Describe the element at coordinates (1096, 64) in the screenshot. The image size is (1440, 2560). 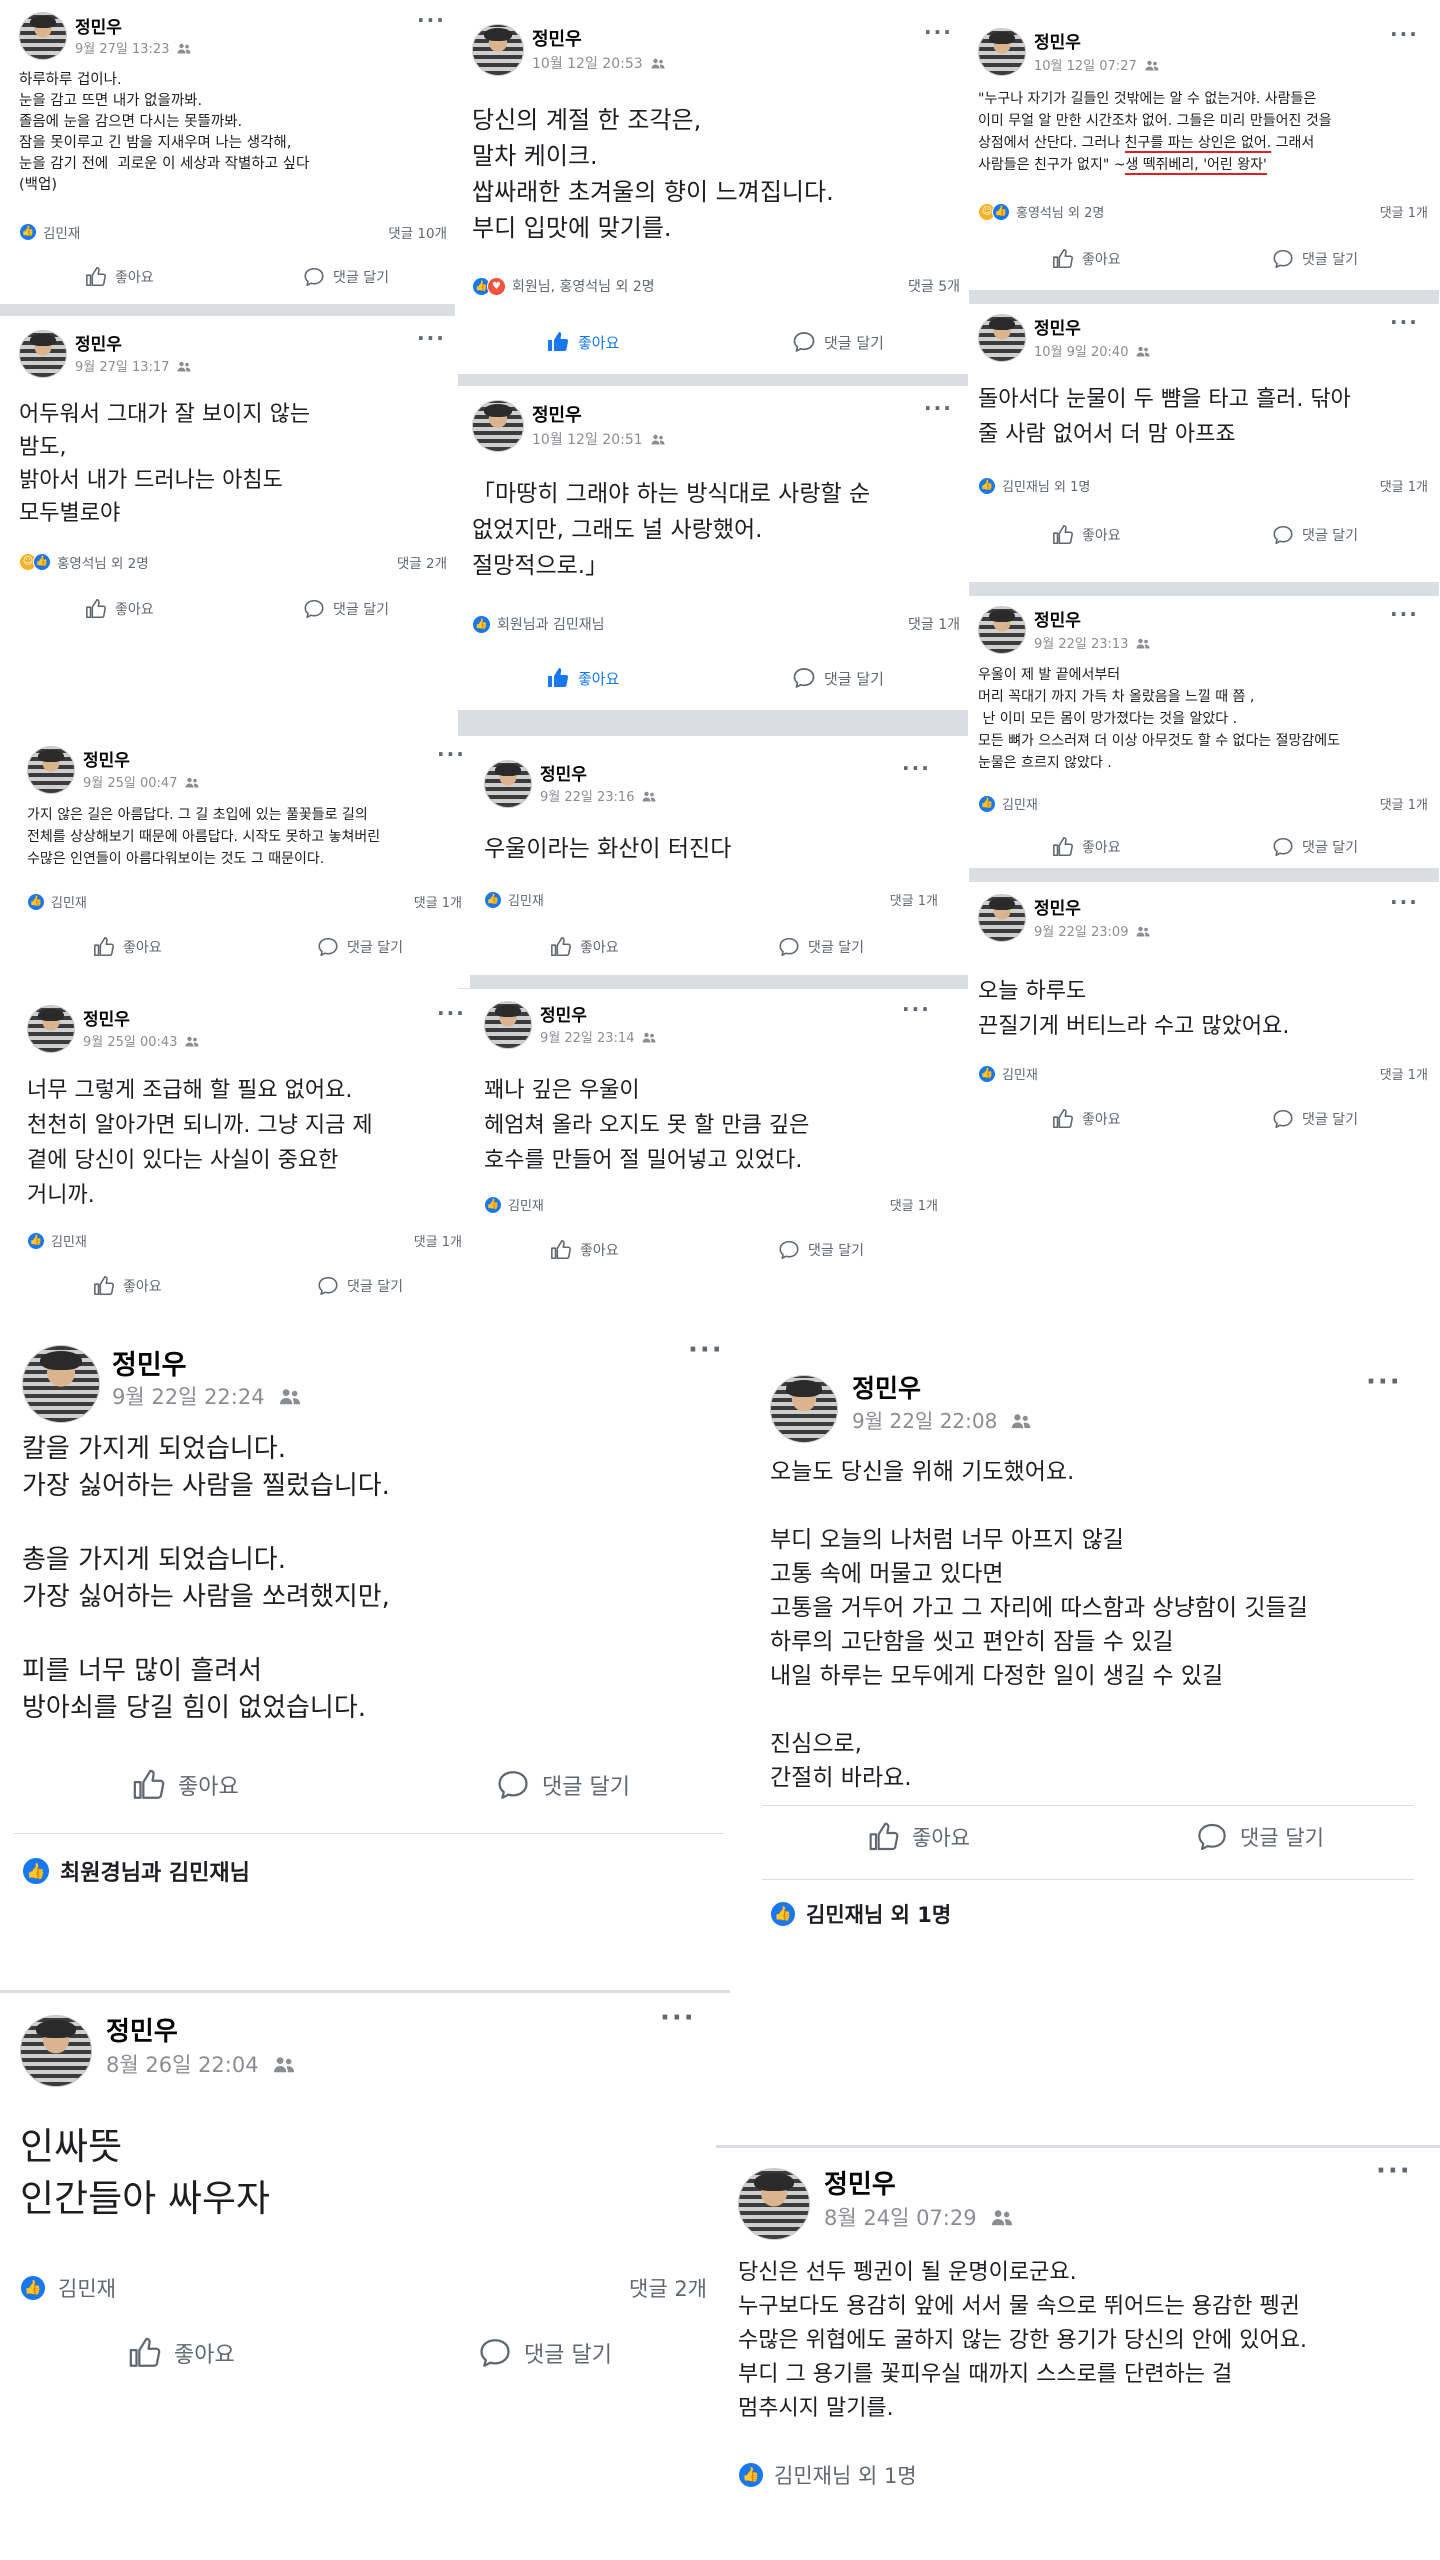
I see `post-date: 10월 12일 07:27` at that location.